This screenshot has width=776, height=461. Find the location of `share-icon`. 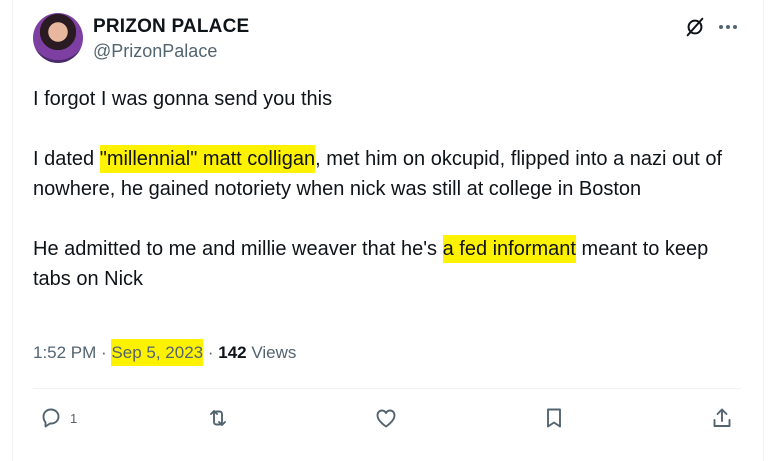

share-icon is located at coordinates (722, 417).